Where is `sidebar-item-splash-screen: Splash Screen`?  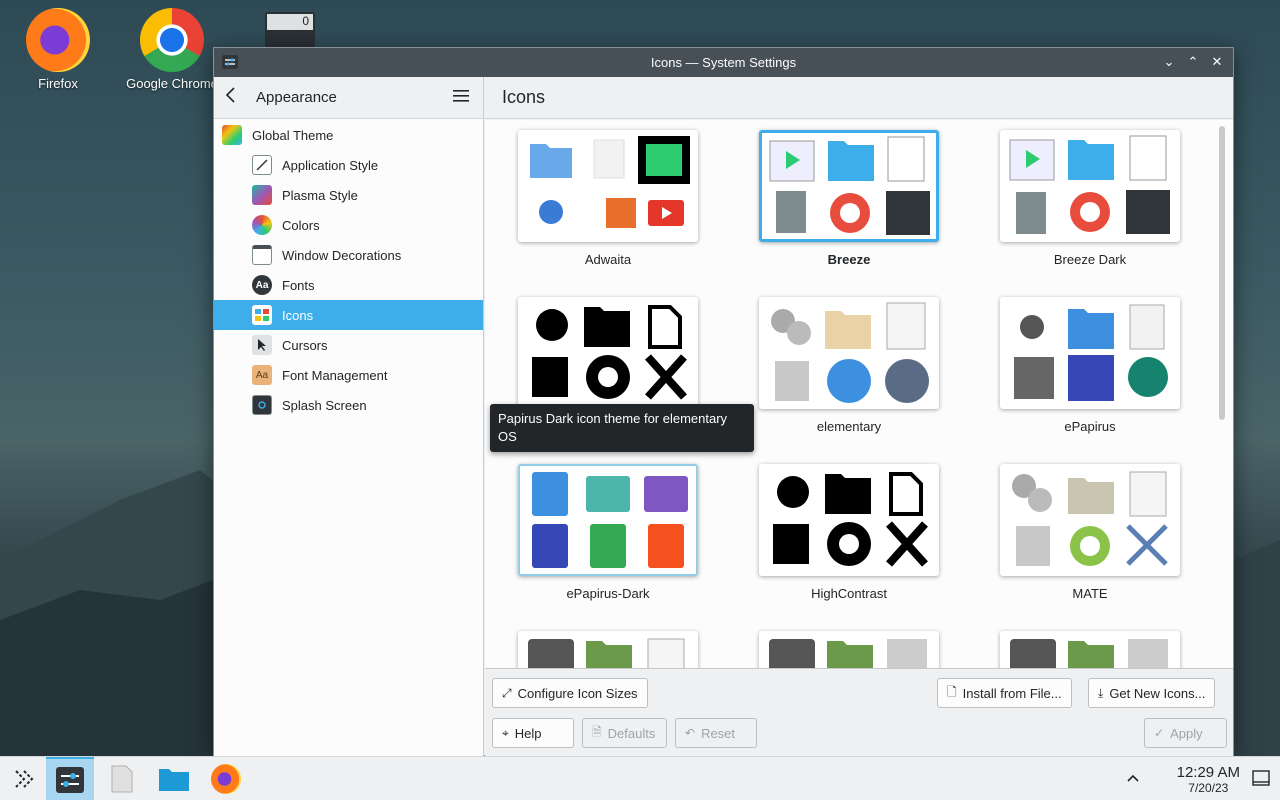 sidebar-item-splash-screen: Splash Screen is located at coordinates (348, 405).